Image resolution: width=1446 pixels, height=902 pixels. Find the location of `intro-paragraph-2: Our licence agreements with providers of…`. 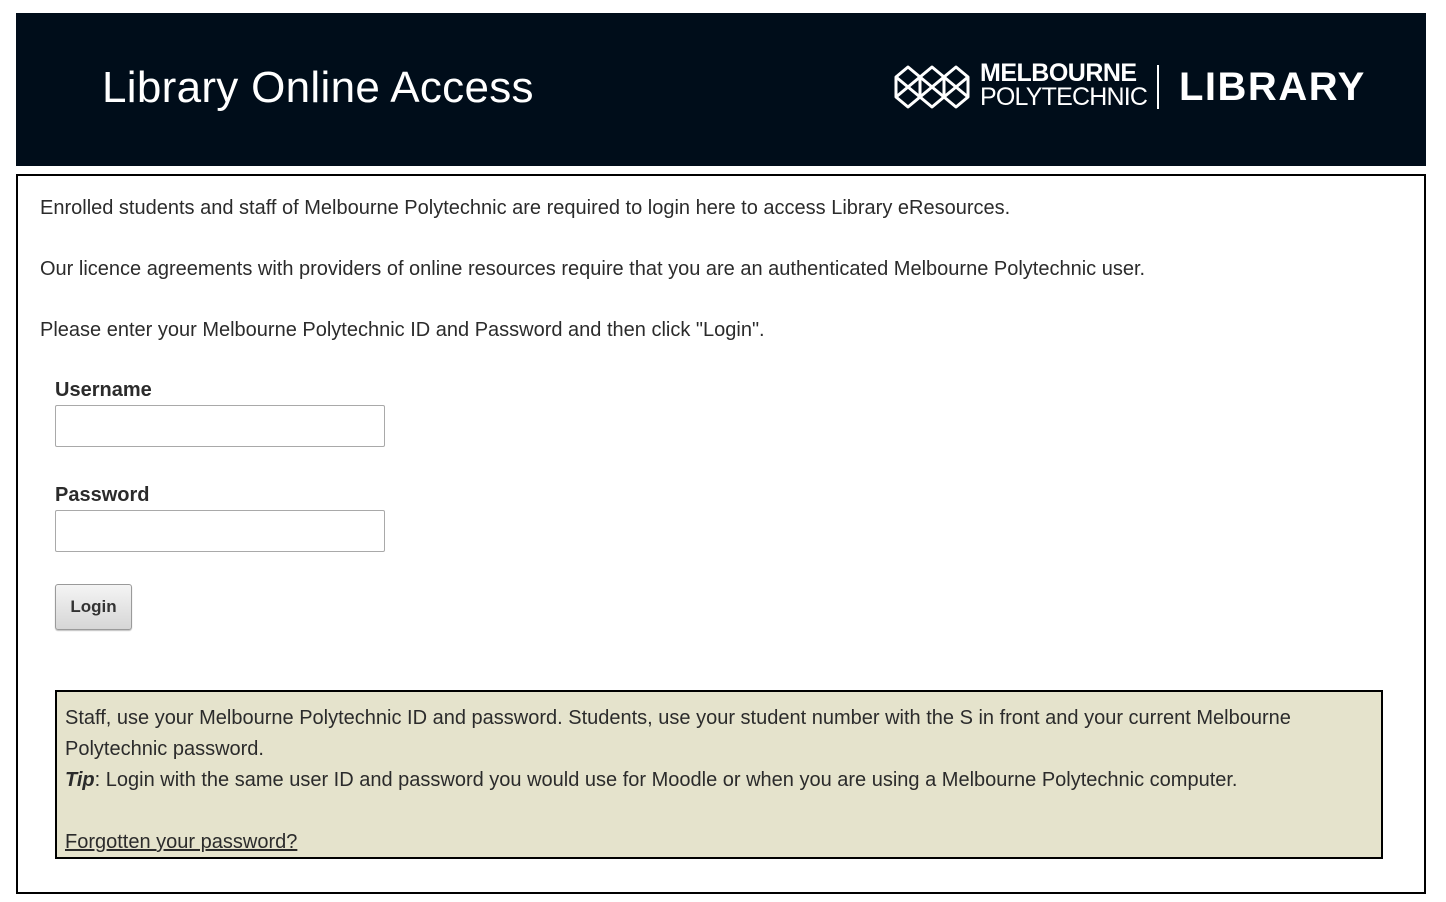

intro-paragraph-2: Our licence agreements with providers of… is located at coordinates (593, 269).